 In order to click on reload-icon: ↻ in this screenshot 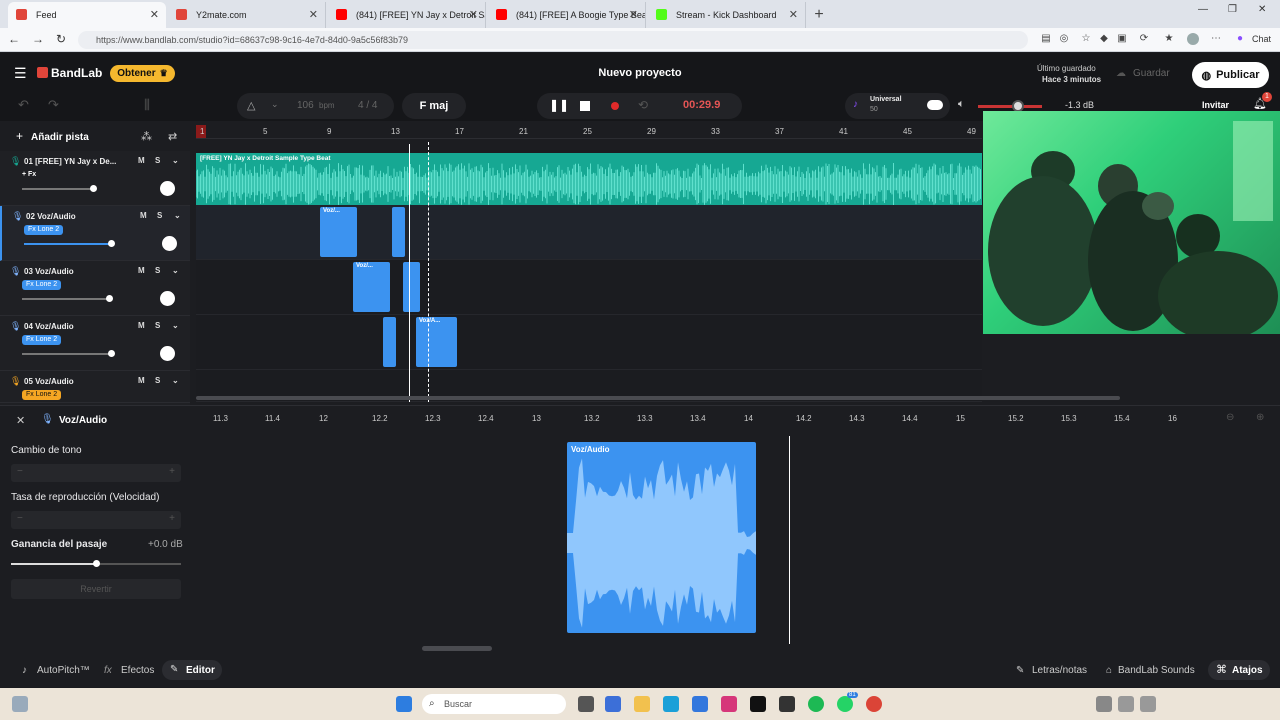, I will do `click(61, 39)`.